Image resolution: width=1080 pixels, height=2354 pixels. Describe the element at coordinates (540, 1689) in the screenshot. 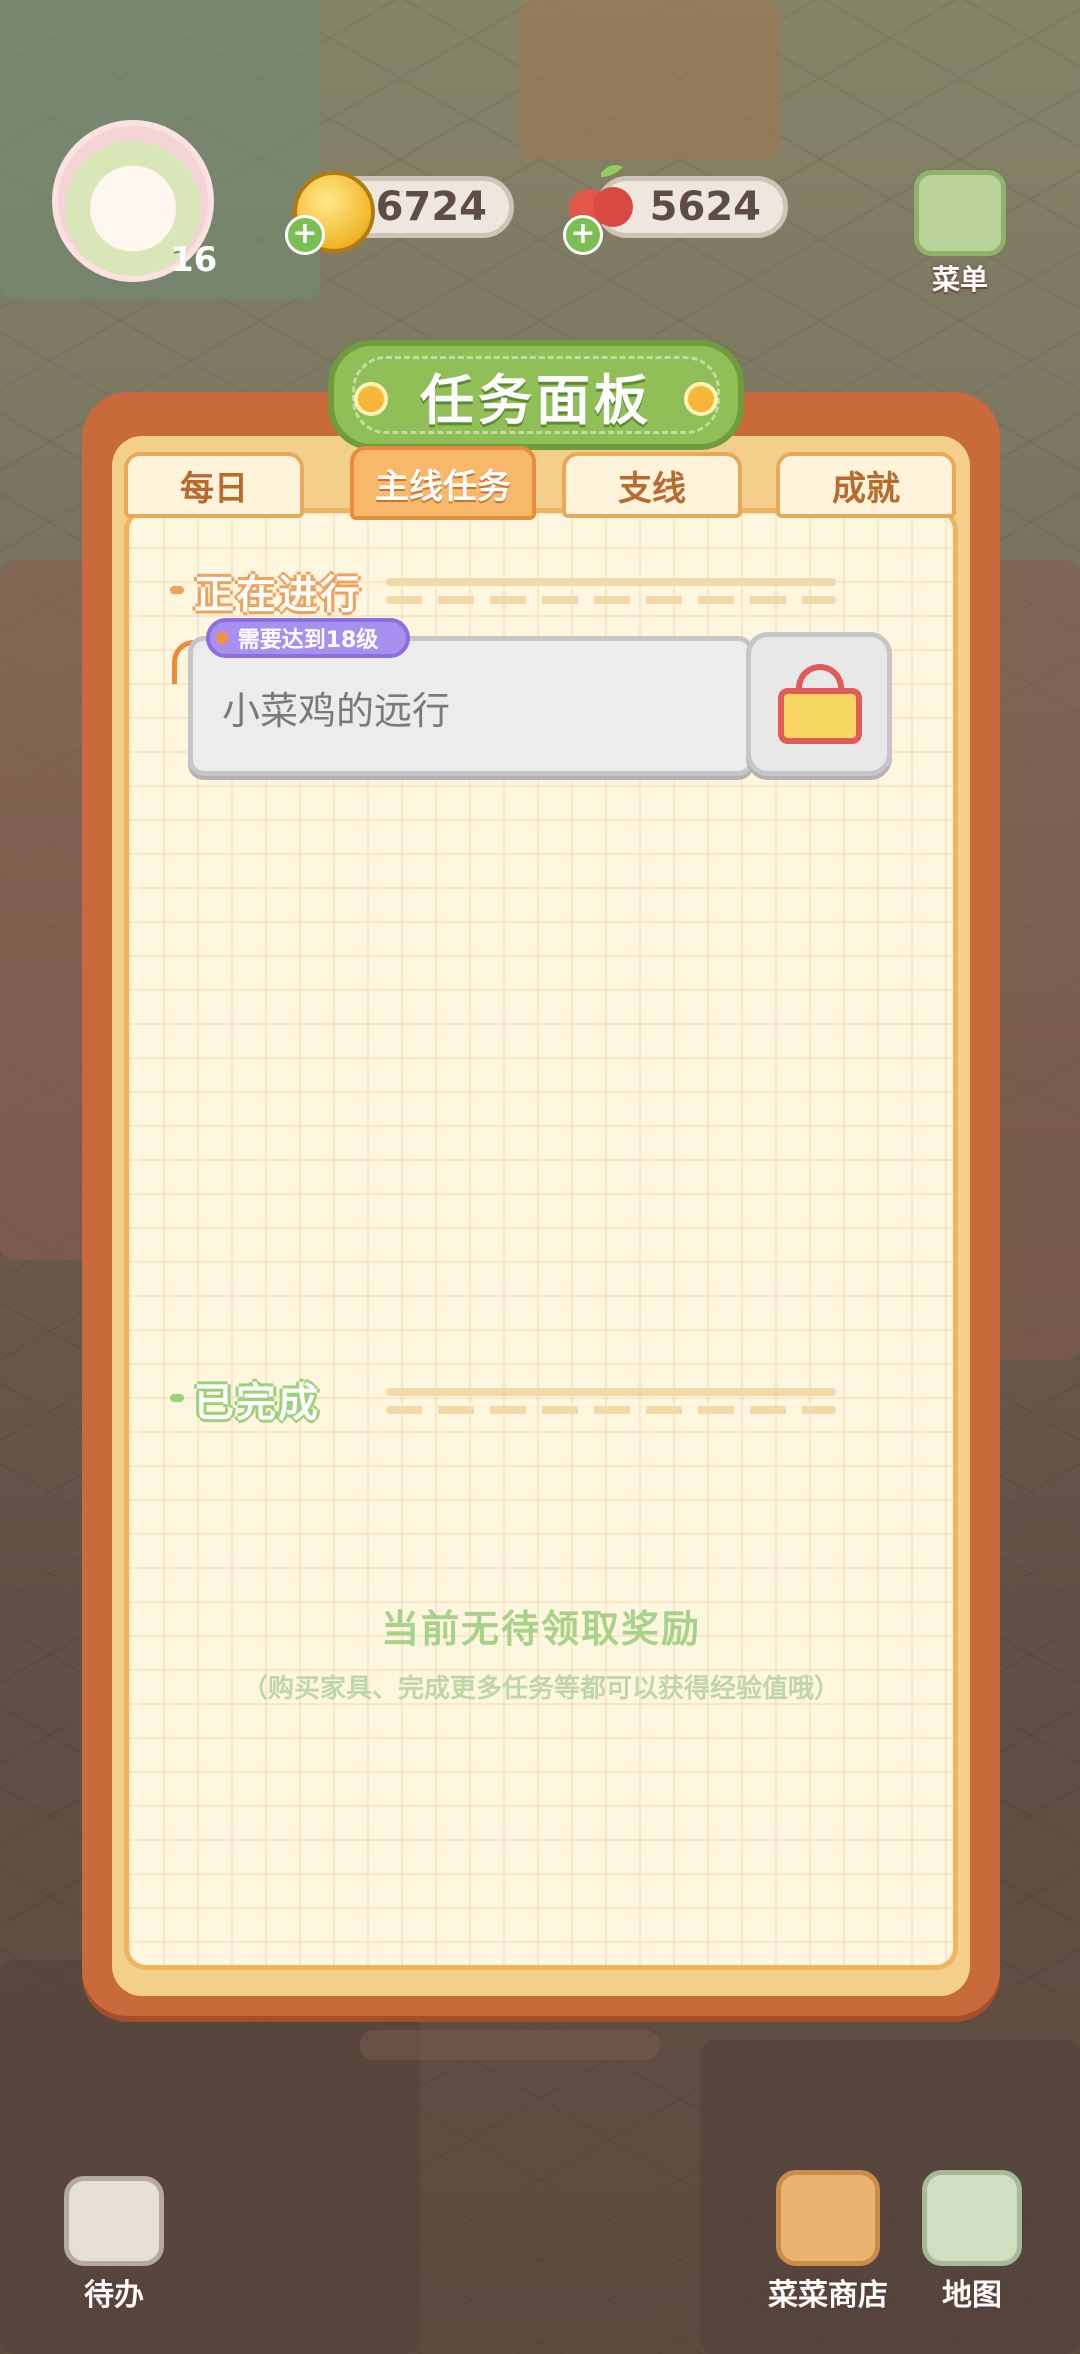

I see `empty-rewards-hint: （购买家具、完成更多任务等都可以获得经验值哦）` at that location.